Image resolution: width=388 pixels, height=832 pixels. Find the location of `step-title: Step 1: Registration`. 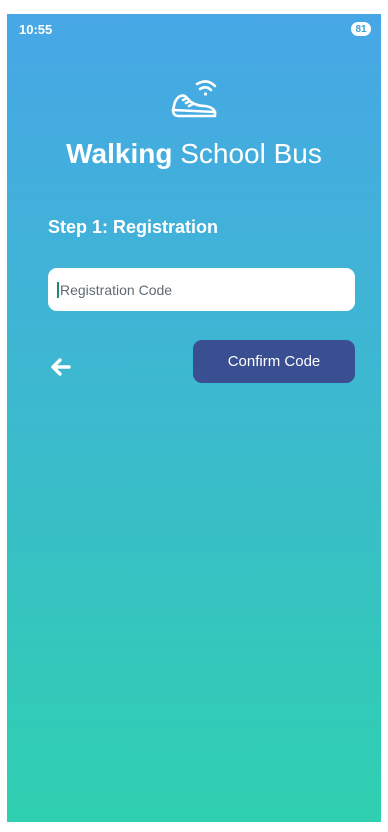

step-title: Step 1: Registration is located at coordinates (133, 227).